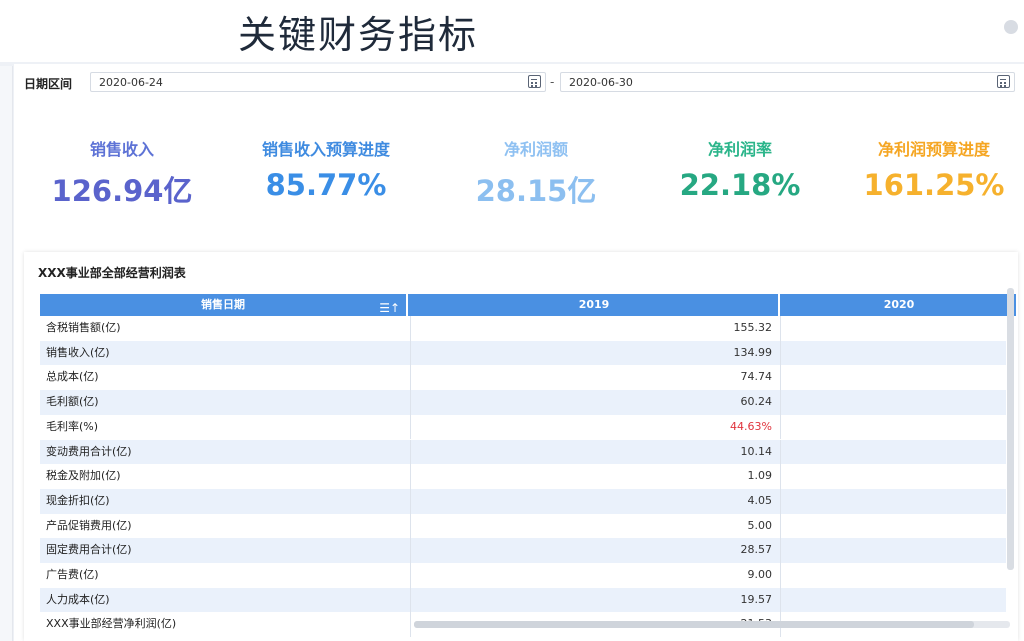 The height and width of the screenshot is (641, 1024). Describe the element at coordinates (326, 185) in the screenshot. I see `kpi-value: 85.77%` at that location.